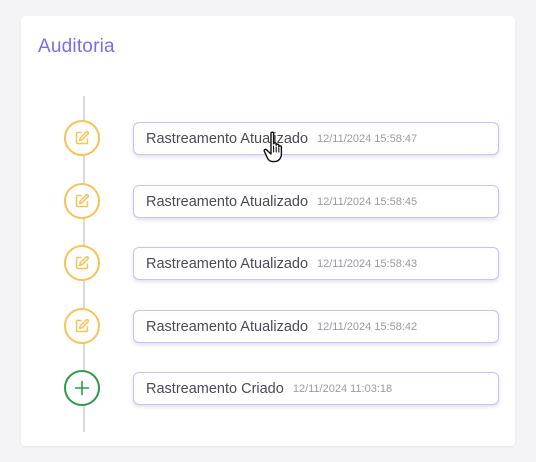 The width and height of the screenshot is (536, 462). What do you see at coordinates (273, 147) in the screenshot?
I see `hand-pointer-cursor-icon` at bounding box center [273, 147].